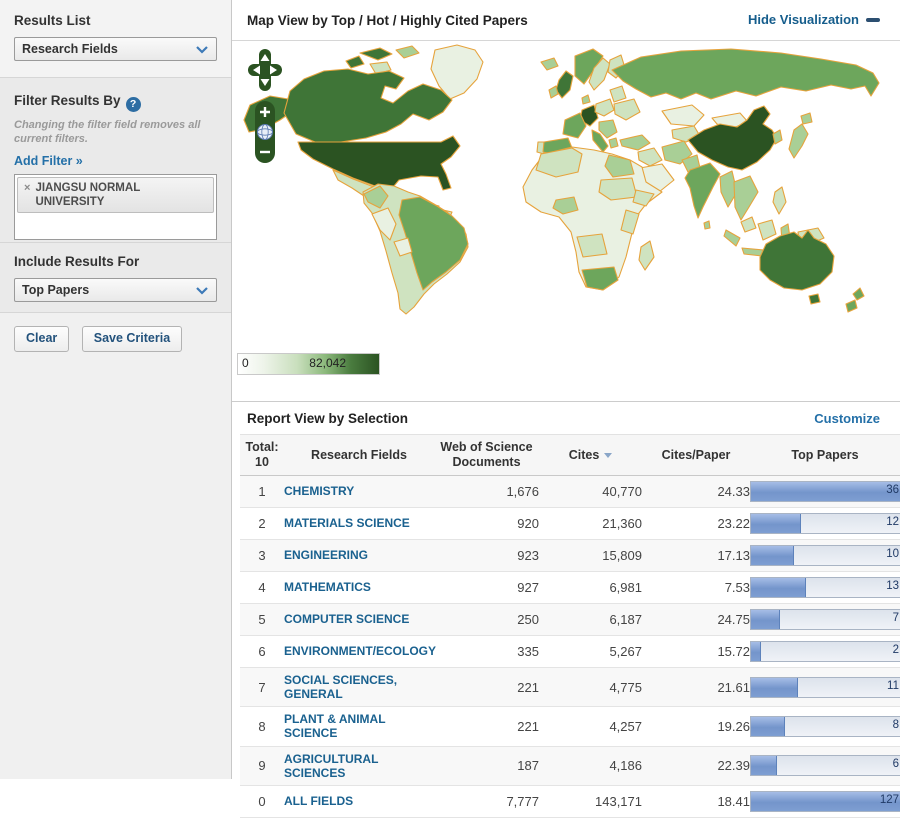  I want to click on region-south-africa, so click(600, 278).